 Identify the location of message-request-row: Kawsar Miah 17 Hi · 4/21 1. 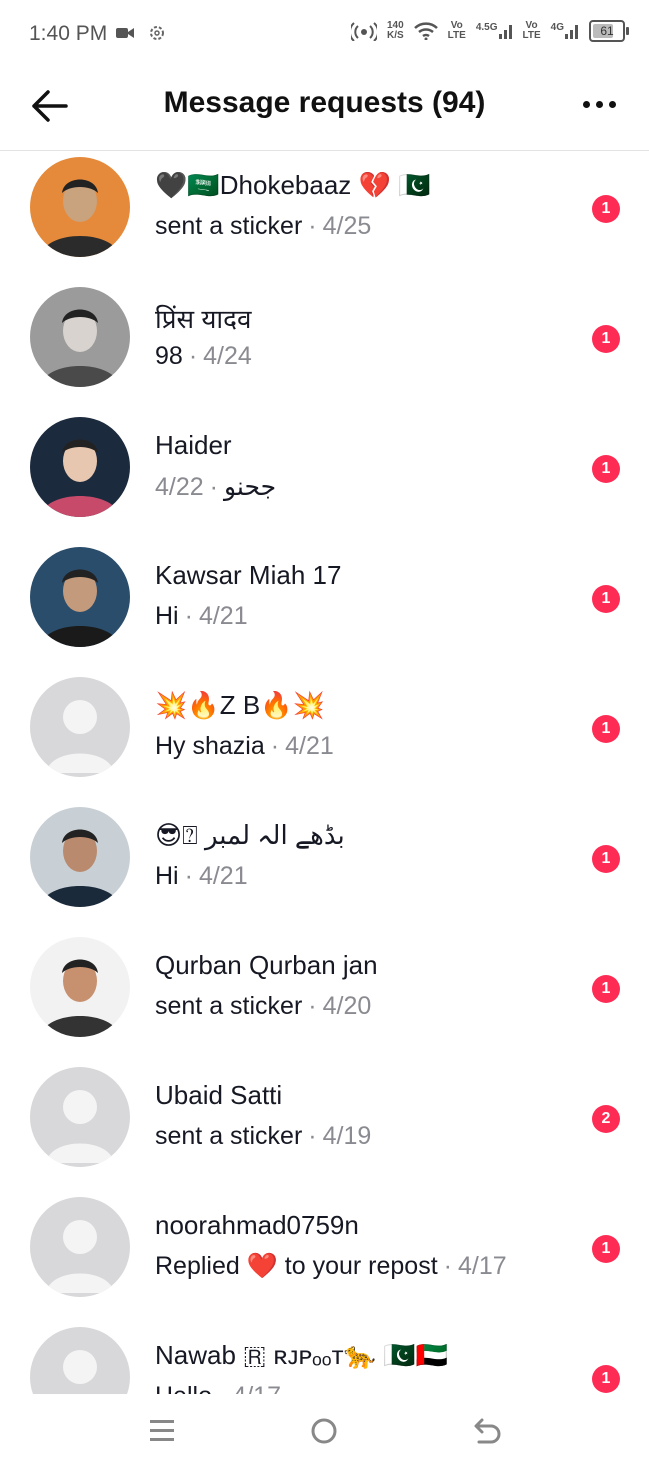
(324, 606).